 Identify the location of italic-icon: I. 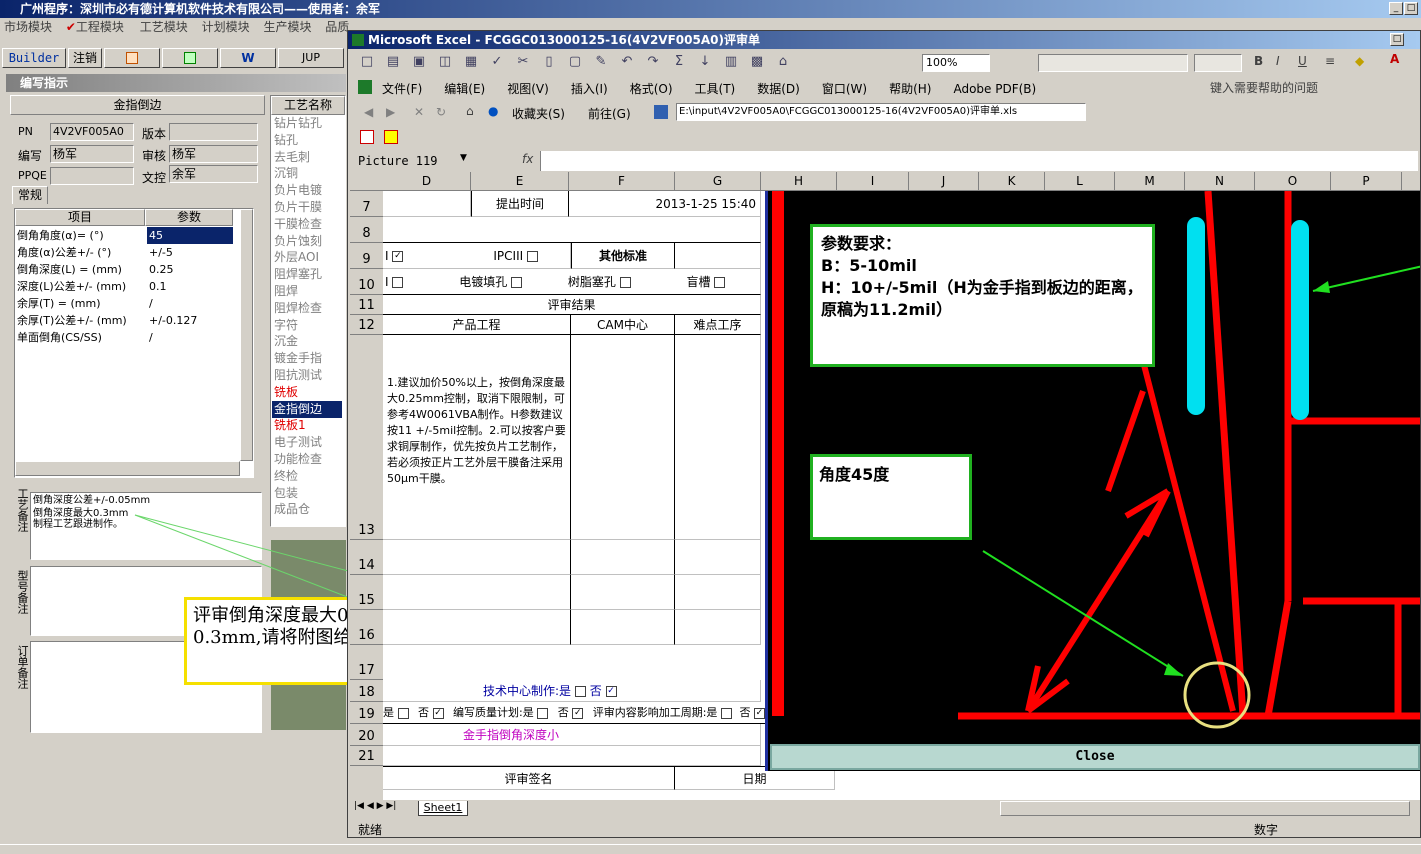
(1283, 61).